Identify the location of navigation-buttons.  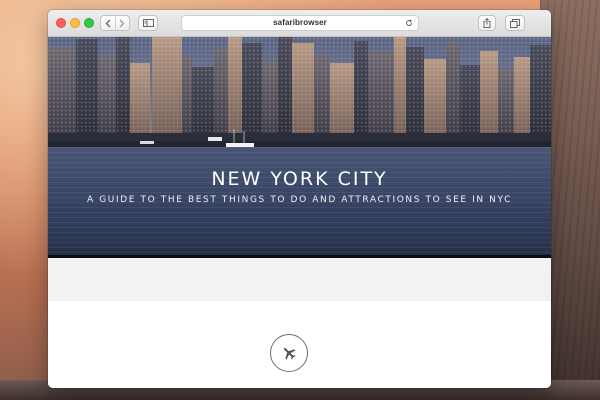
(115, 23).